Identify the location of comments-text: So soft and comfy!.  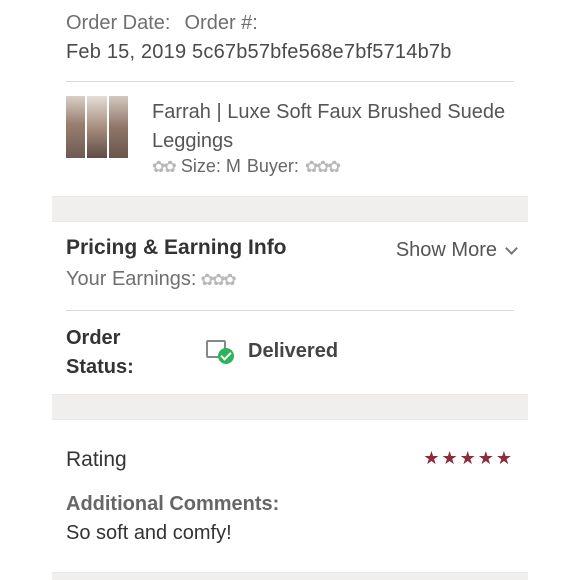
(149, 533).